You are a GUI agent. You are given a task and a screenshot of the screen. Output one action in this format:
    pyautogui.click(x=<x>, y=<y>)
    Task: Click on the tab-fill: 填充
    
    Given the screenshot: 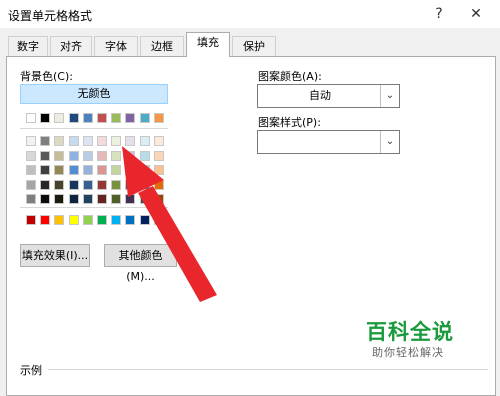 What is the action you would take?
    pyautogui.click(x=208, y=44)
    